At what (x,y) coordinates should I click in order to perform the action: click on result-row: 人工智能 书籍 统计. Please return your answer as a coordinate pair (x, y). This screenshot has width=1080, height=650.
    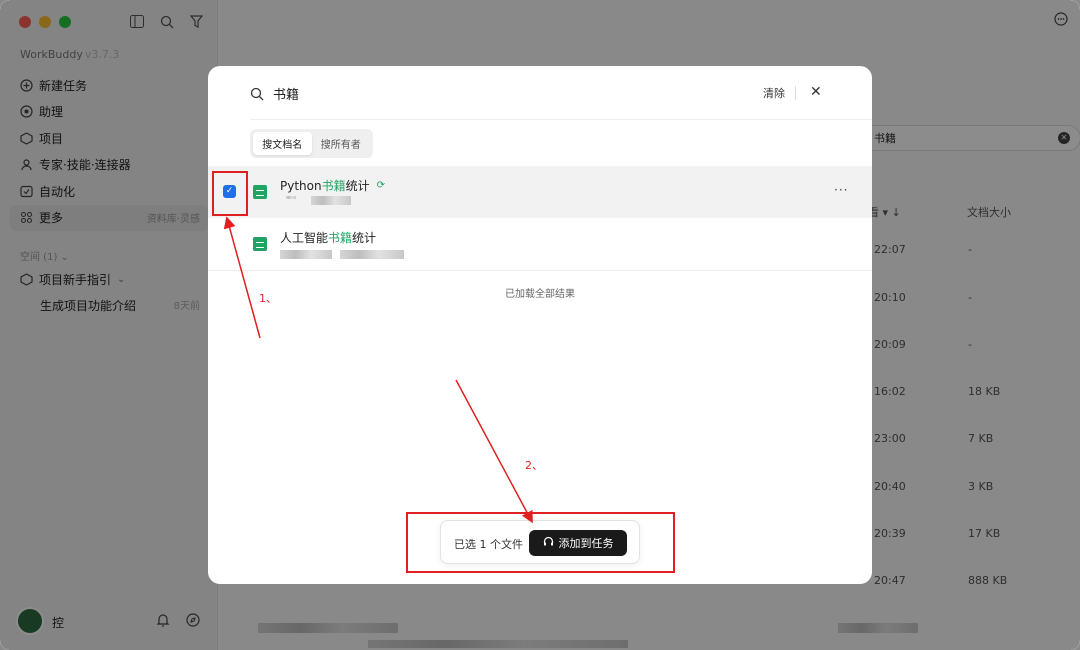
    Looking at the image, I should click on (540, 245).